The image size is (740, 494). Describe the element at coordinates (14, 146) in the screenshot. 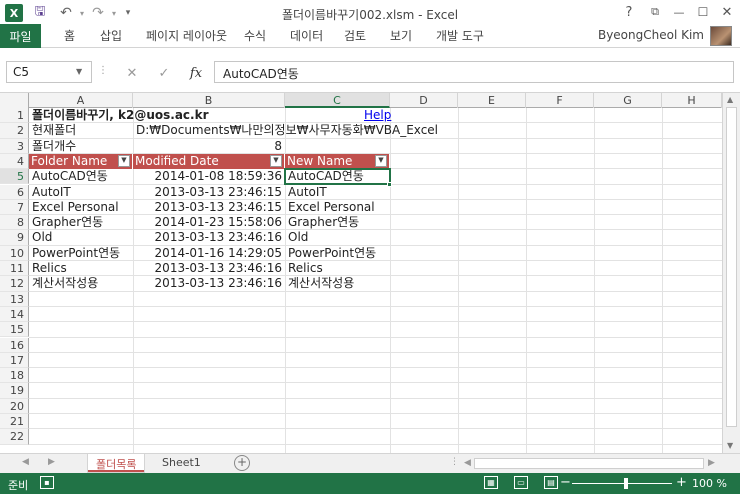

I see `row-header: 3` at that location.